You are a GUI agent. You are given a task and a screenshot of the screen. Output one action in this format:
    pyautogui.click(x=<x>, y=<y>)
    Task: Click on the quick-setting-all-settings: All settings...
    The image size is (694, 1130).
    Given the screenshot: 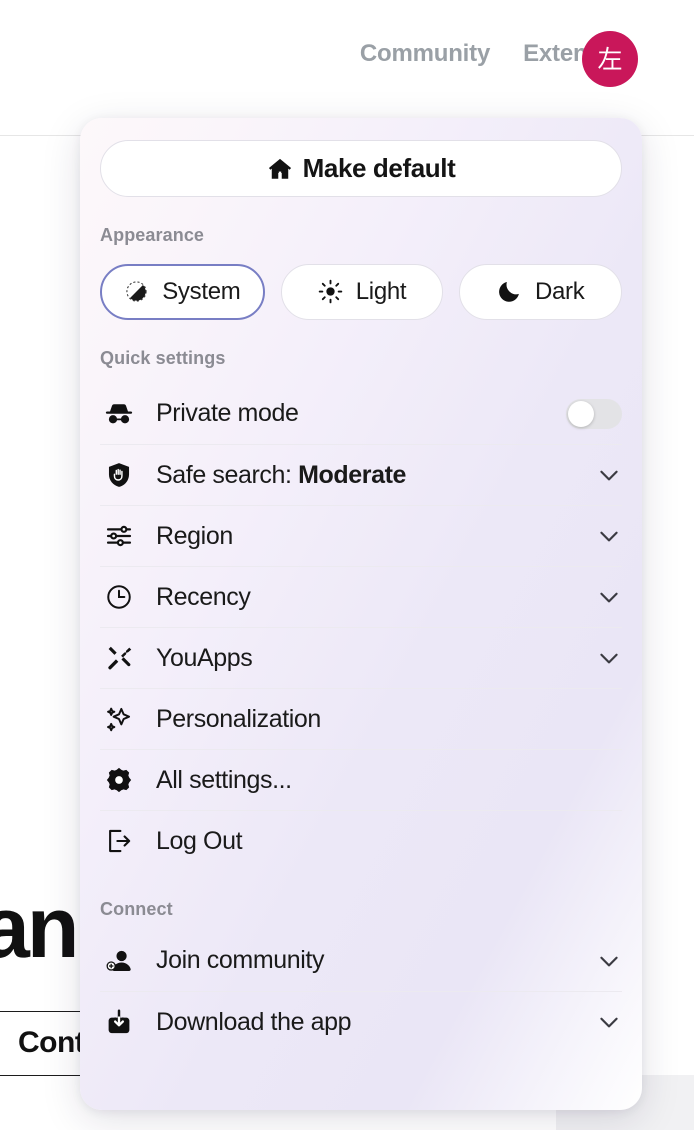 What is the action you would take?
    pyautogui.click(x=361, y=779)
    